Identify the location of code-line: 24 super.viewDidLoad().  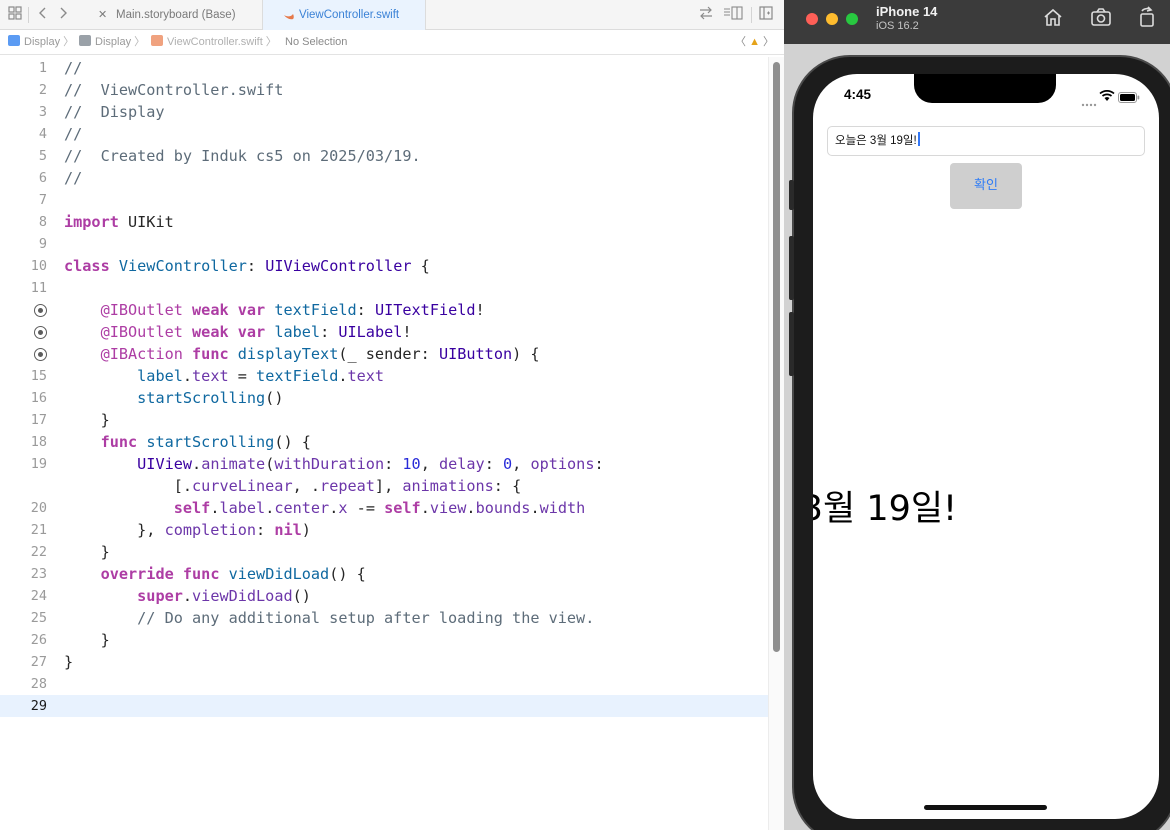
(384, 596).